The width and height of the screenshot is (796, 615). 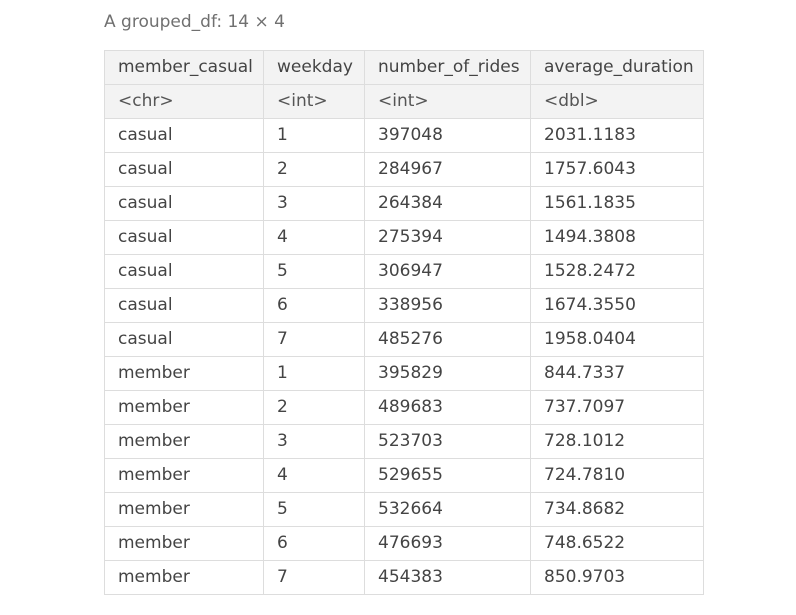 What do you see at coordinates (447, 305) in the screenshot?
I see `number-of-rides-cell: 338956` at bounding box center [447, 305].